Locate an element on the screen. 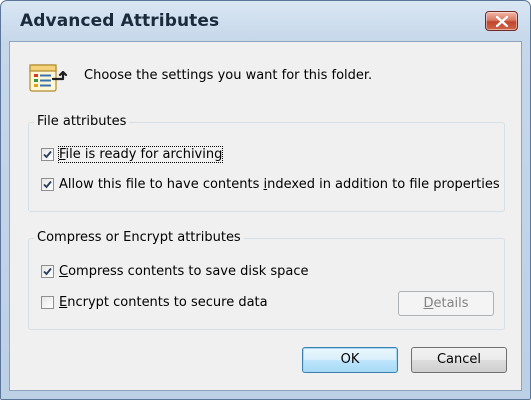 Image resolution: width=531 pixels, height=400 pixels. compress-checkbox is located at coordinates (47, 271).